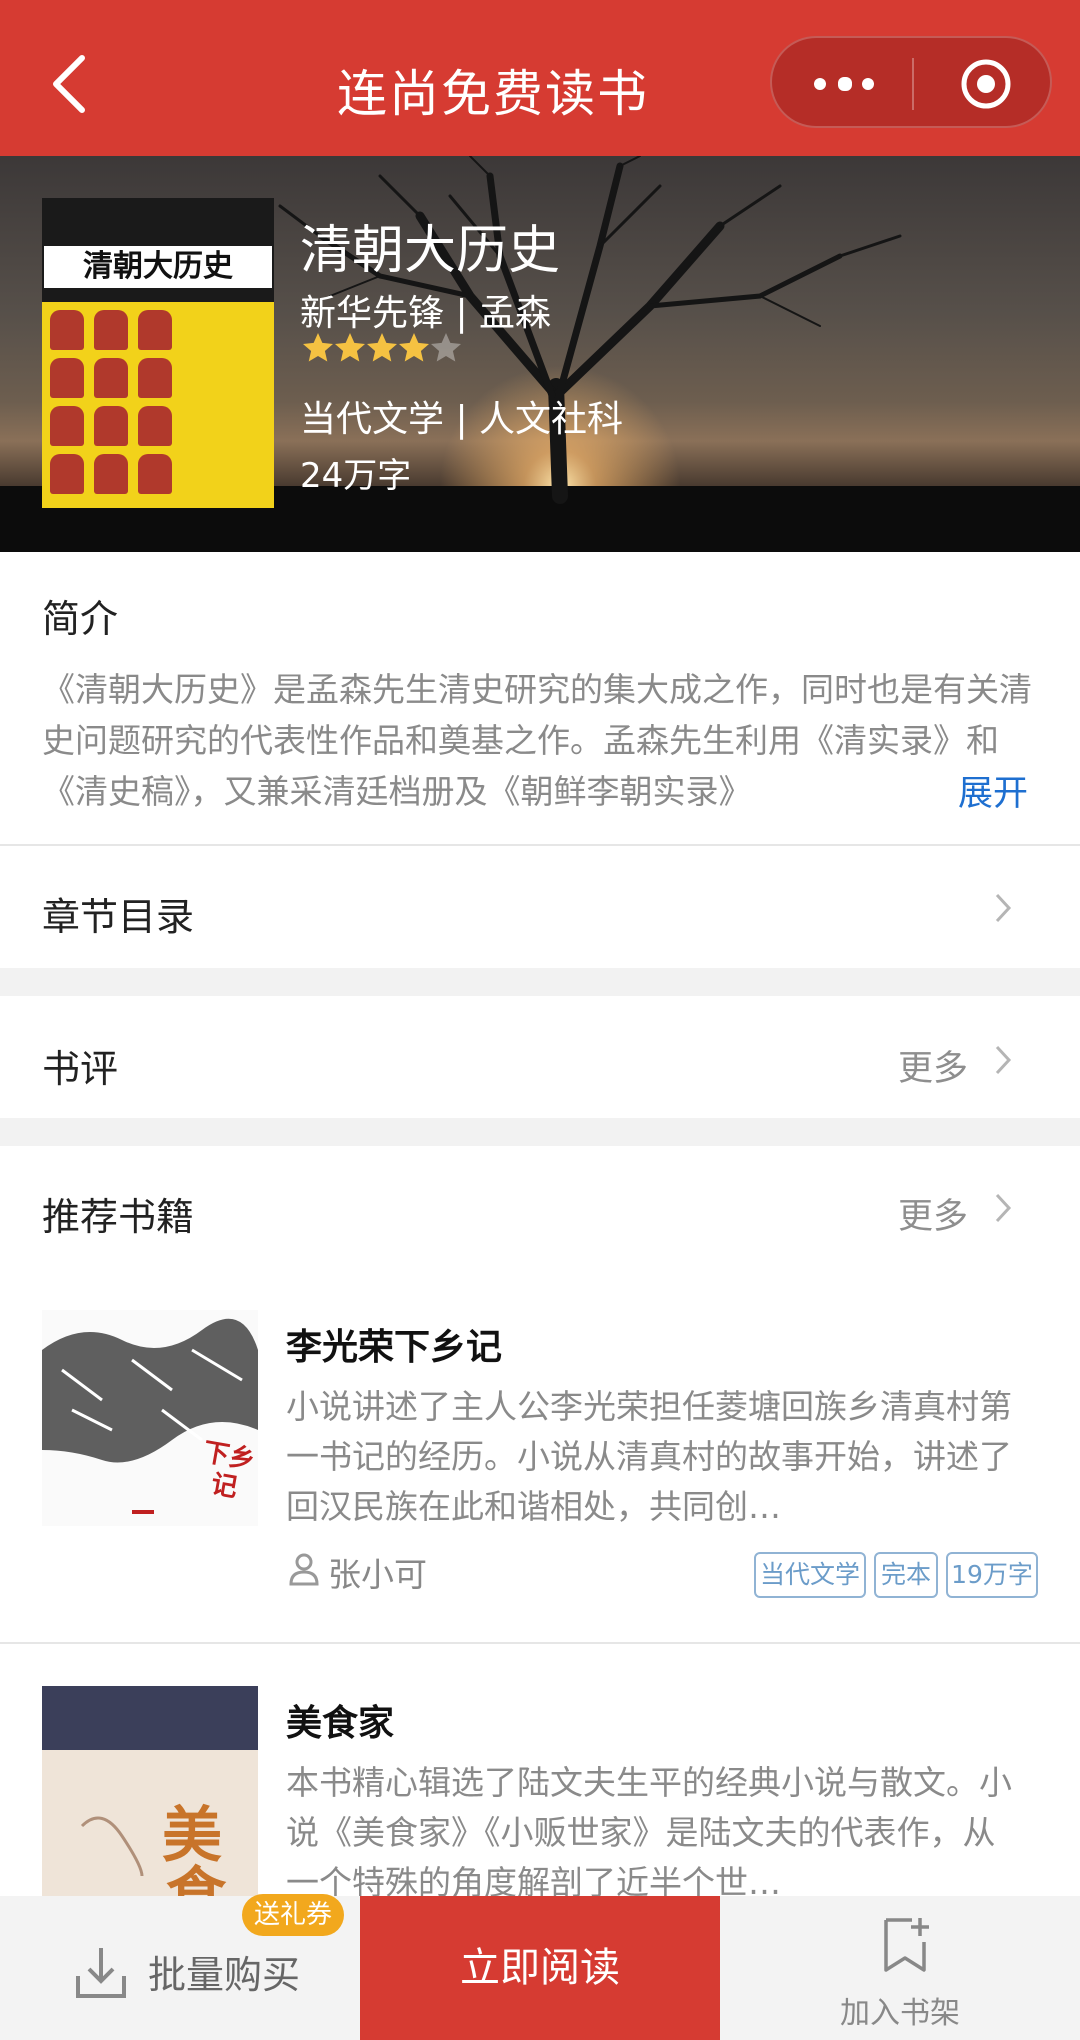 The width and height of the screenshot is (1080, 2040). What do you see at coordinates (426, 313) in the screenshot?
I see `book-author: 新华先锋 | 孟森` at bounding box center [426, 313].